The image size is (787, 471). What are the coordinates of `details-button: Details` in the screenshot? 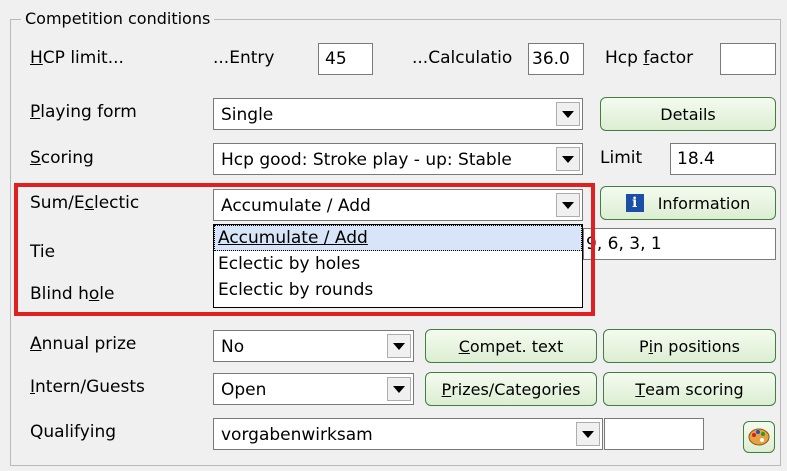 It's located at (688, 114).